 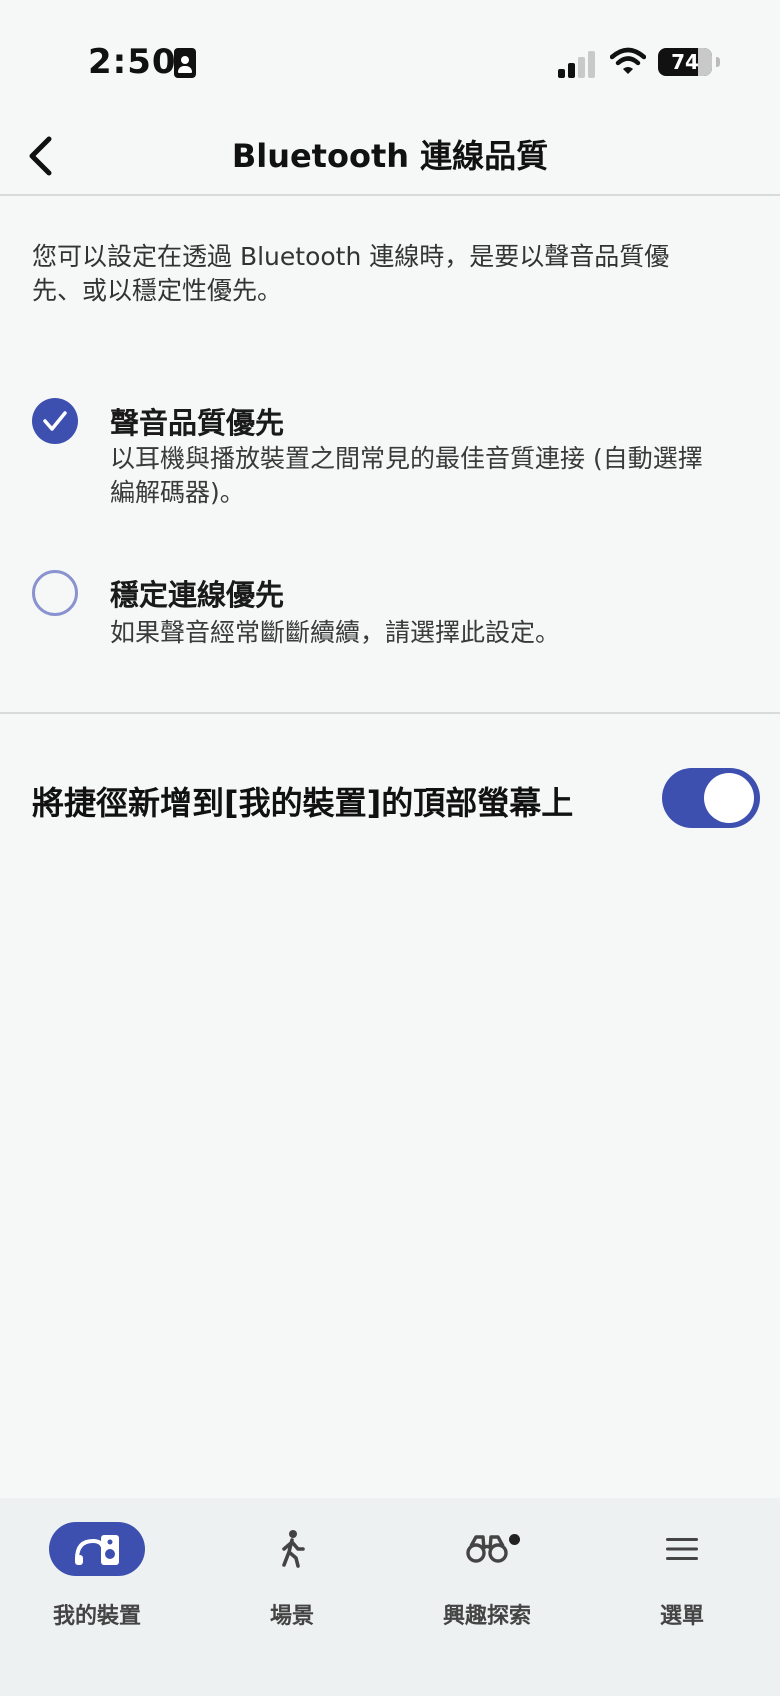 What do you see at coordinates (628, 60) in the screenshot?
I see `wifi-icon` at bounding box center [628, 60].